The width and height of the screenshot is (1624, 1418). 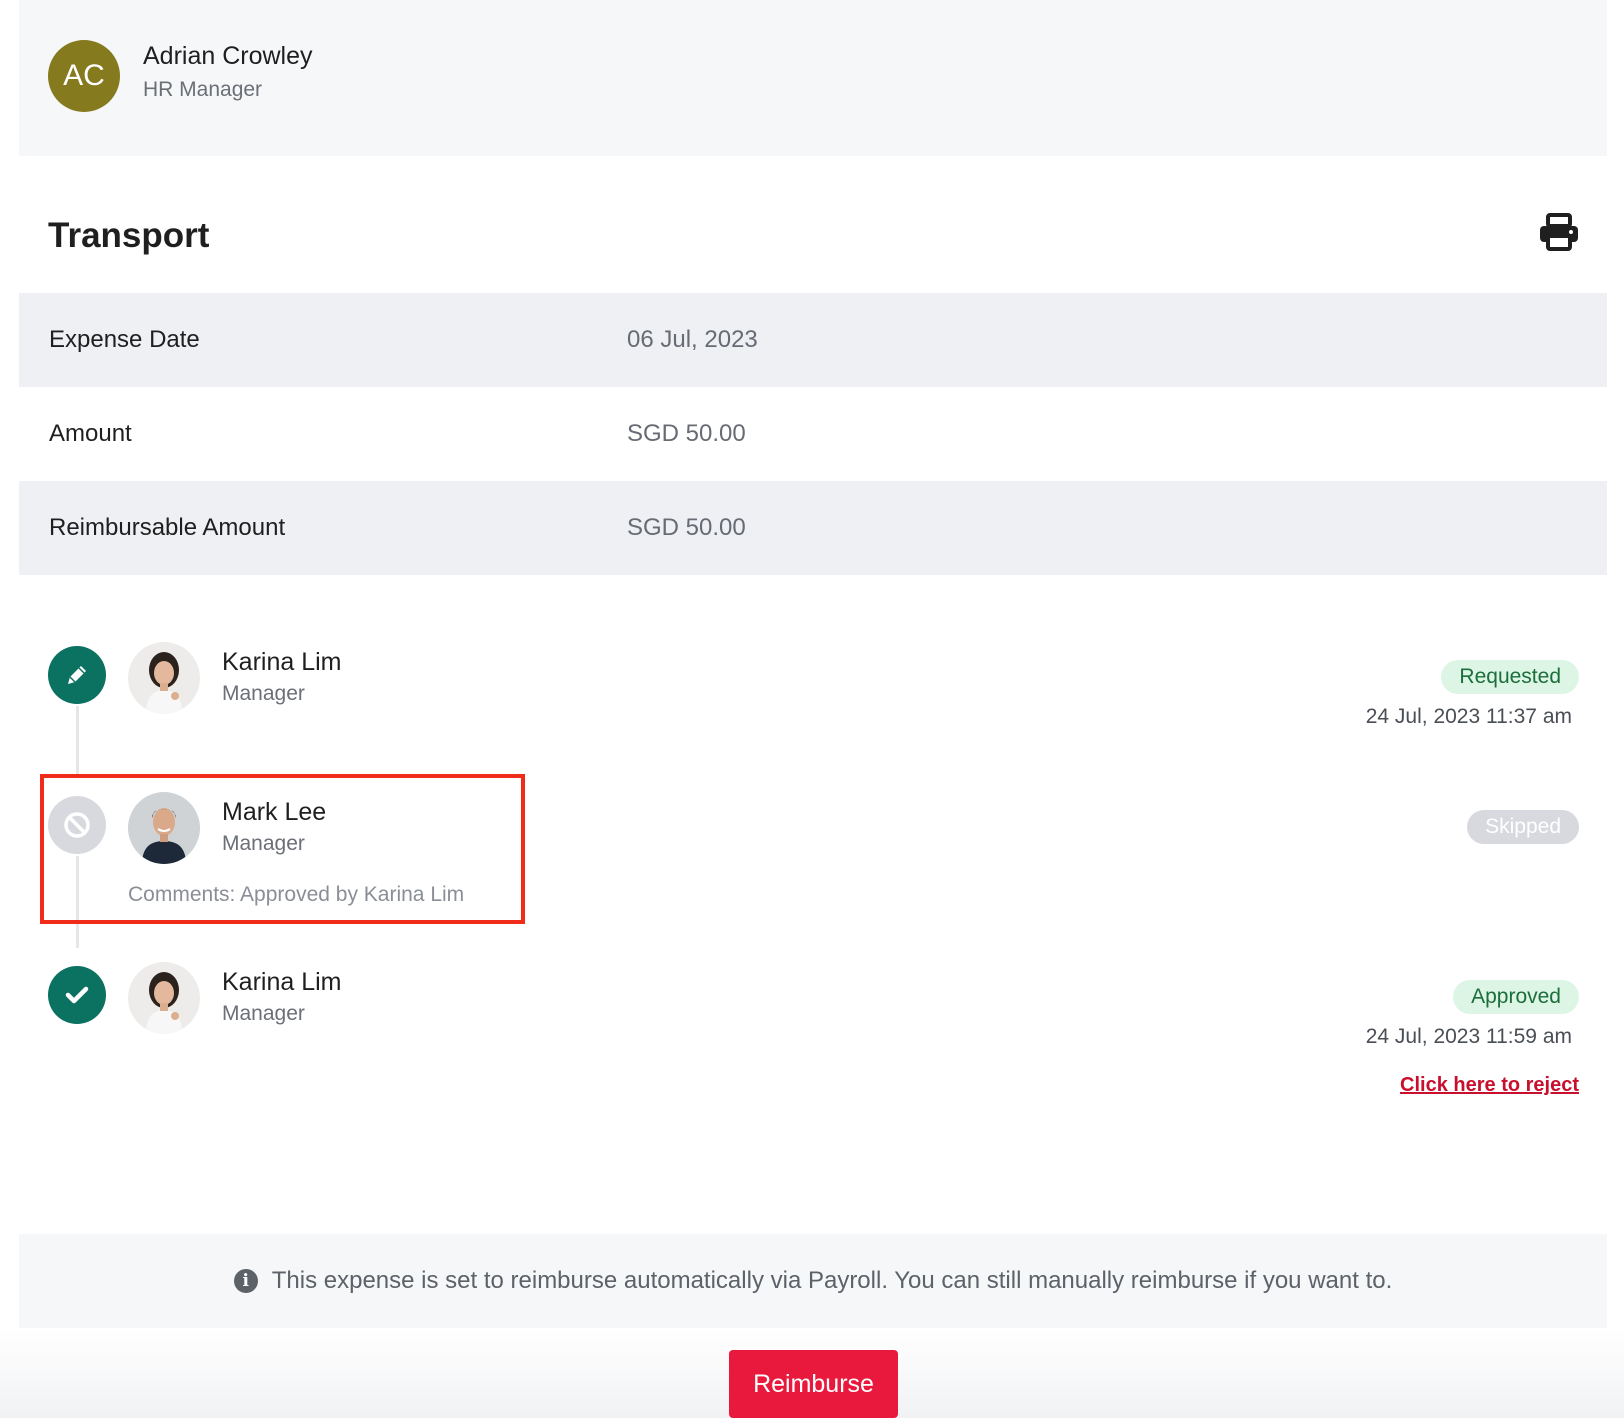 I want to click on detail-row-amount: Amount SGD 50.00, so click(x=813, y=434).